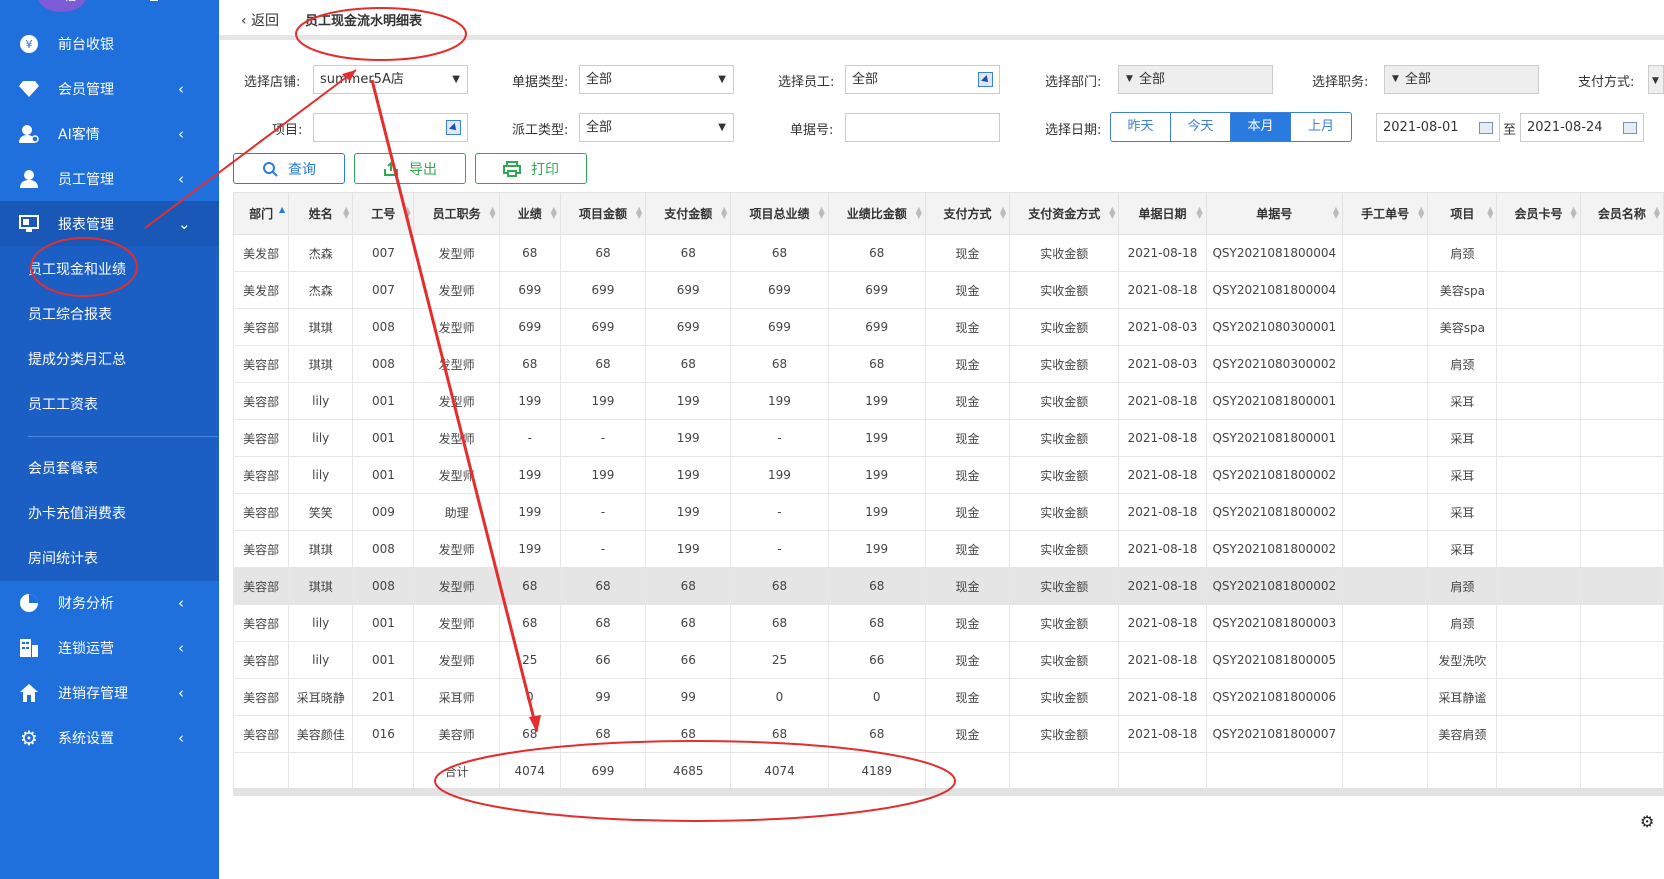  I want to click on doc-no-input, so click(922, 127).